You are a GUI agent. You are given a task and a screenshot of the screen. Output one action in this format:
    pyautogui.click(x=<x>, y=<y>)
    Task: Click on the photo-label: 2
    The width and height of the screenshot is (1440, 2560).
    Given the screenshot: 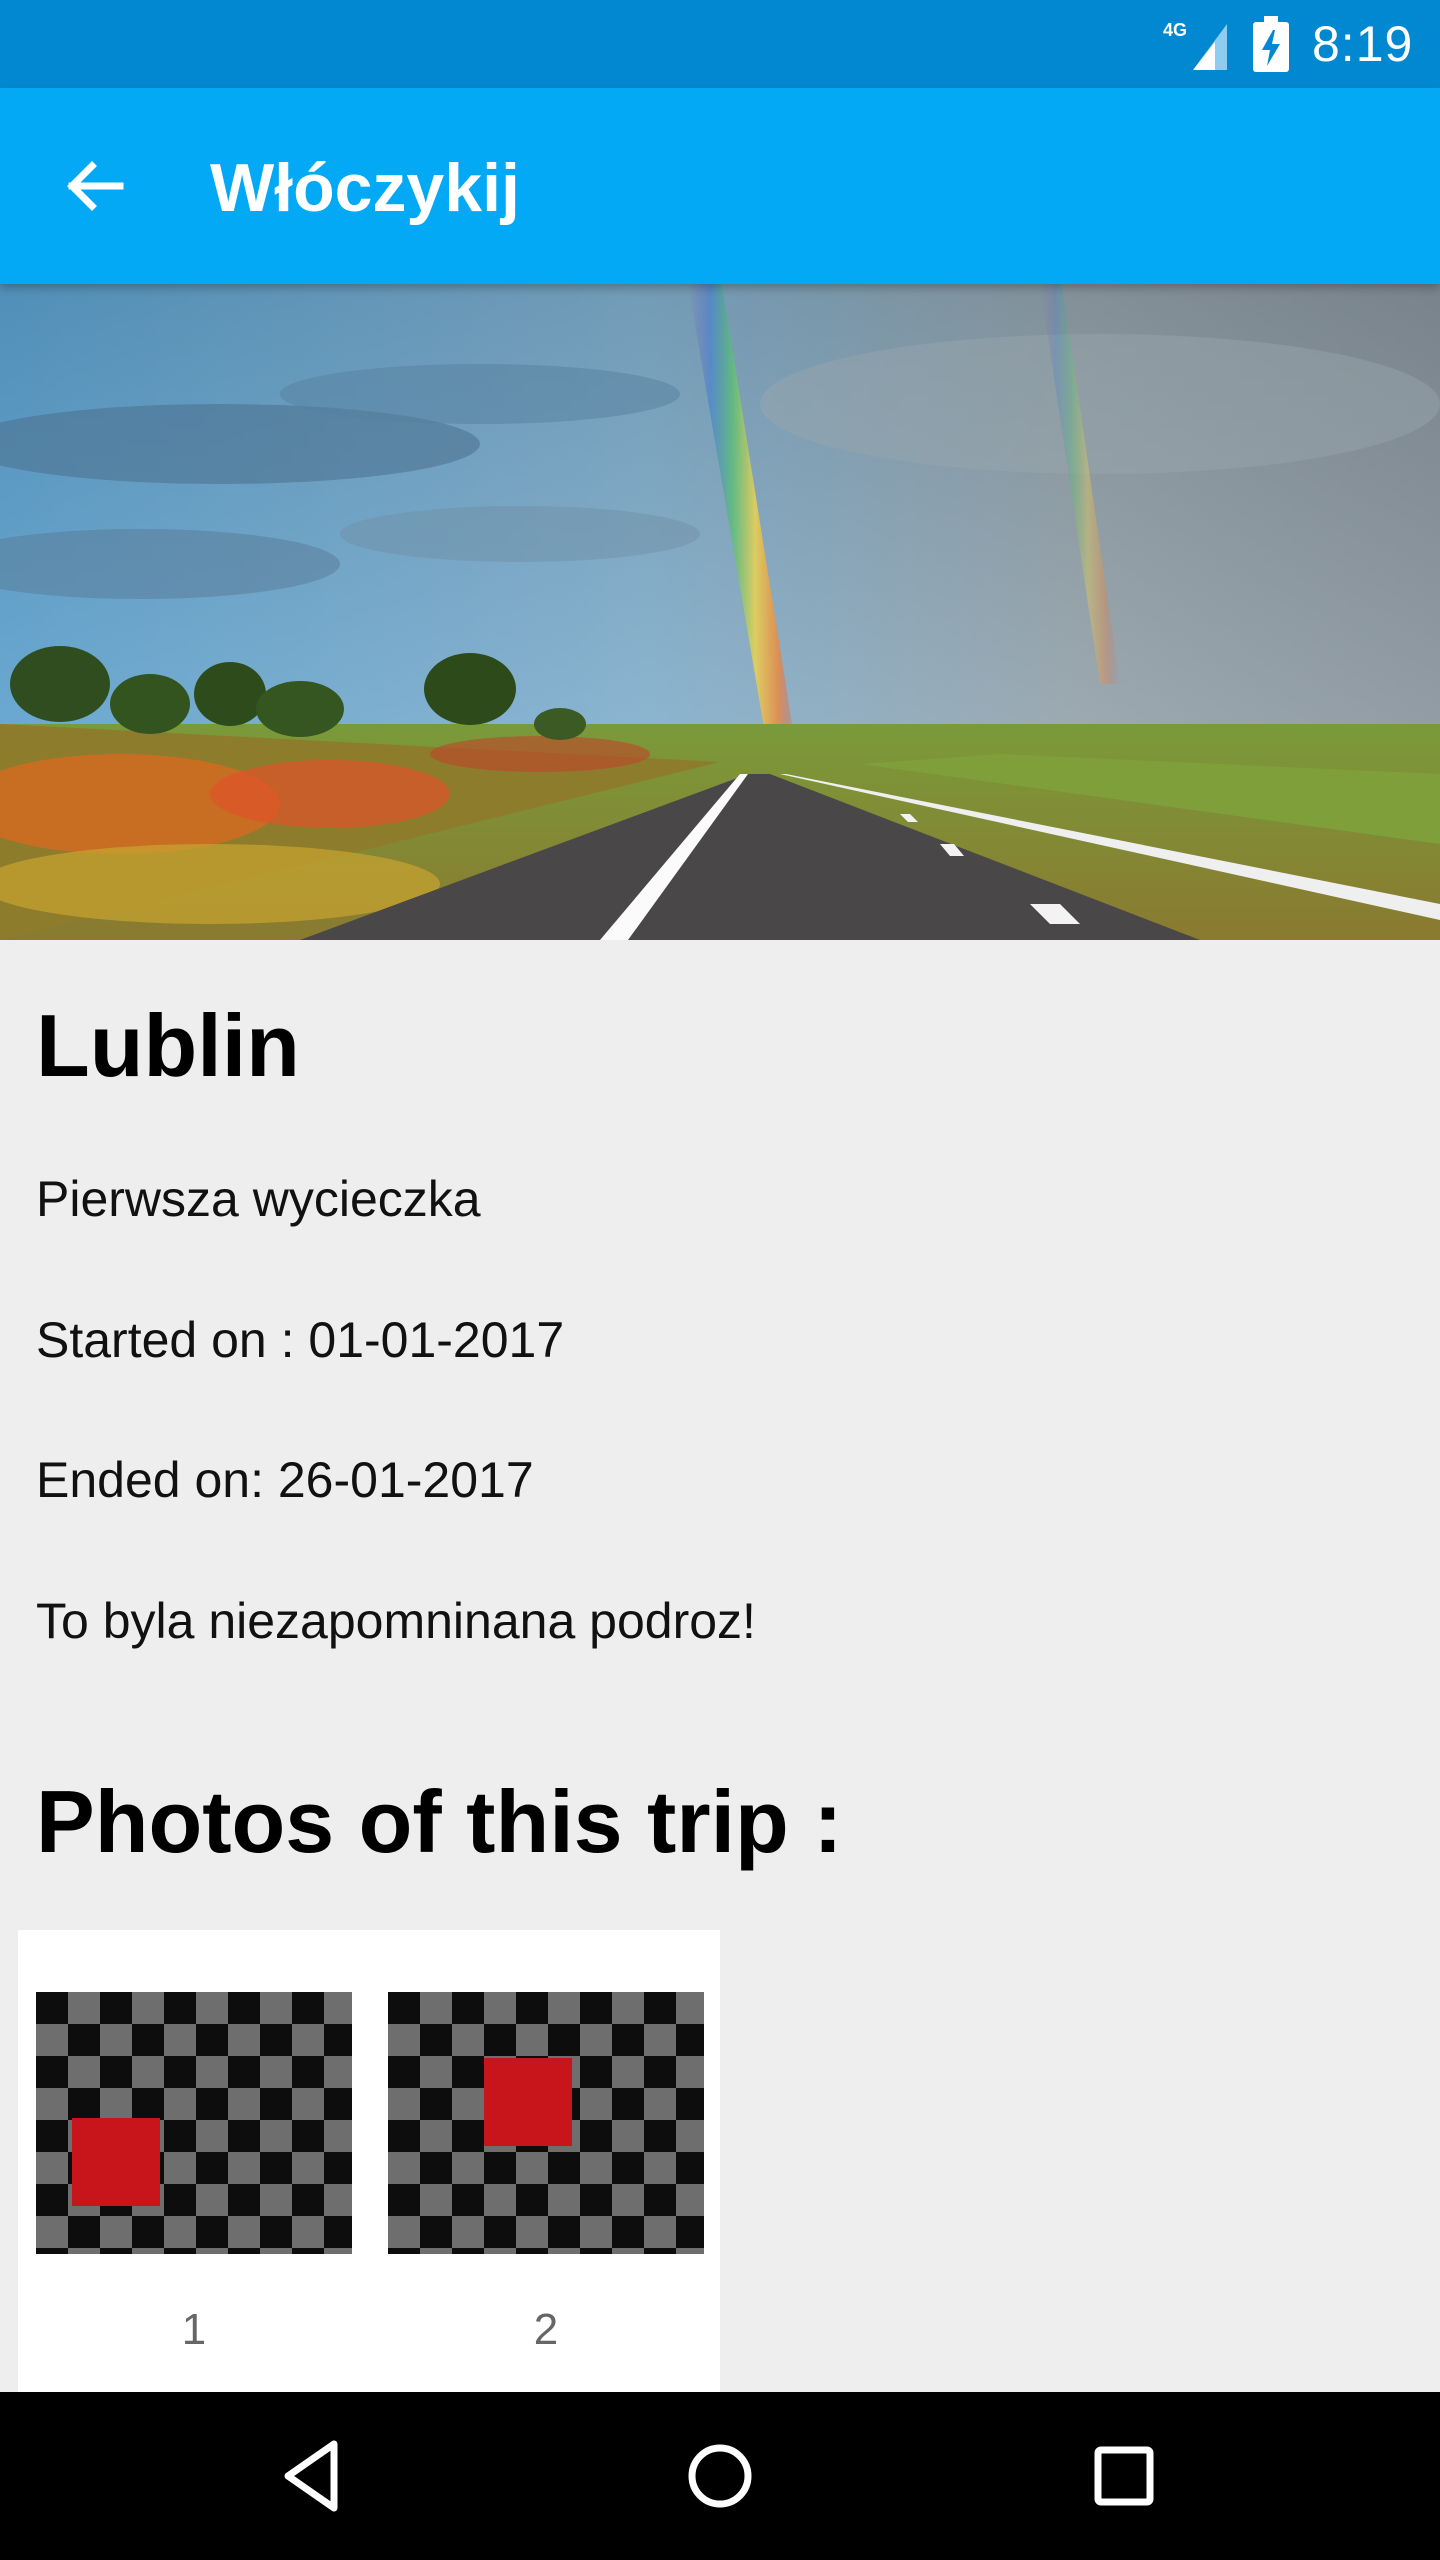 What is the action you would take?
    pyautogui.click(x=546, y=2329)
    